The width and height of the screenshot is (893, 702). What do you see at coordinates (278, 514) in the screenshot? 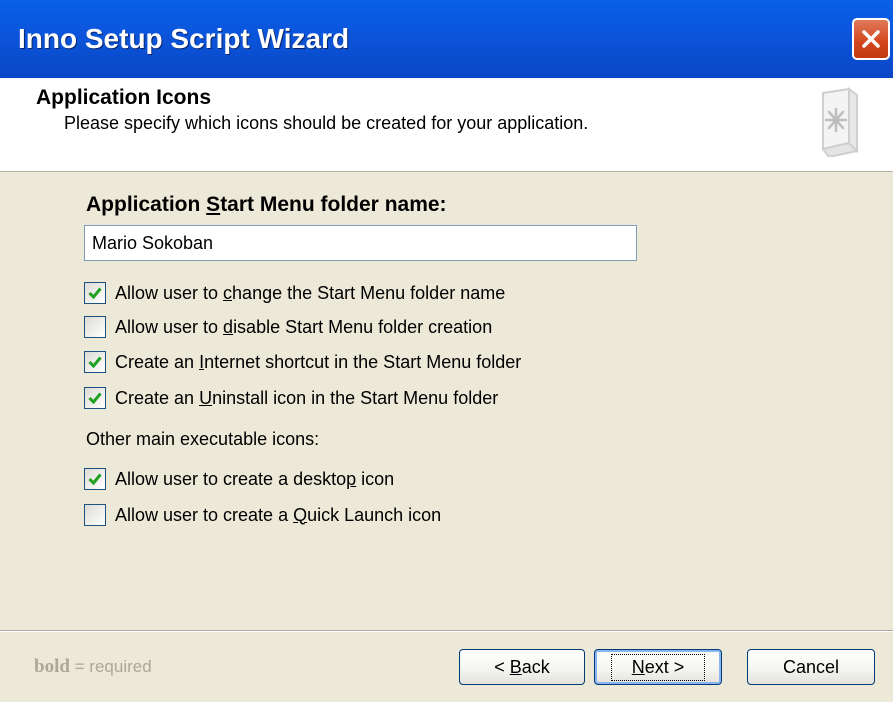
I see `option-label: Allow user to create a Quick Launch icon` at bounding box center [278, 514].